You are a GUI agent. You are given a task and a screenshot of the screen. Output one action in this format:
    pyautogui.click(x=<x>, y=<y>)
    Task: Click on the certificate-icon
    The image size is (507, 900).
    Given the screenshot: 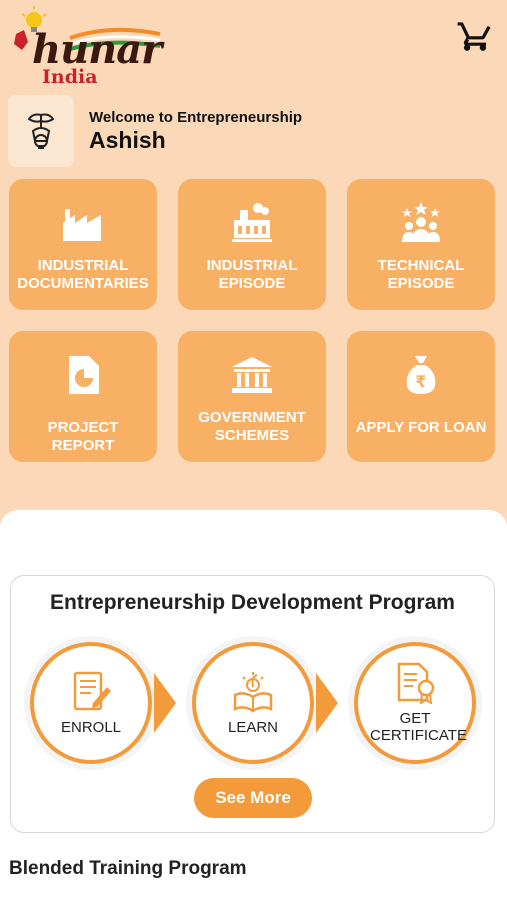 What is the action you would take?
    pyautogui.click(x=416, y=683)
    